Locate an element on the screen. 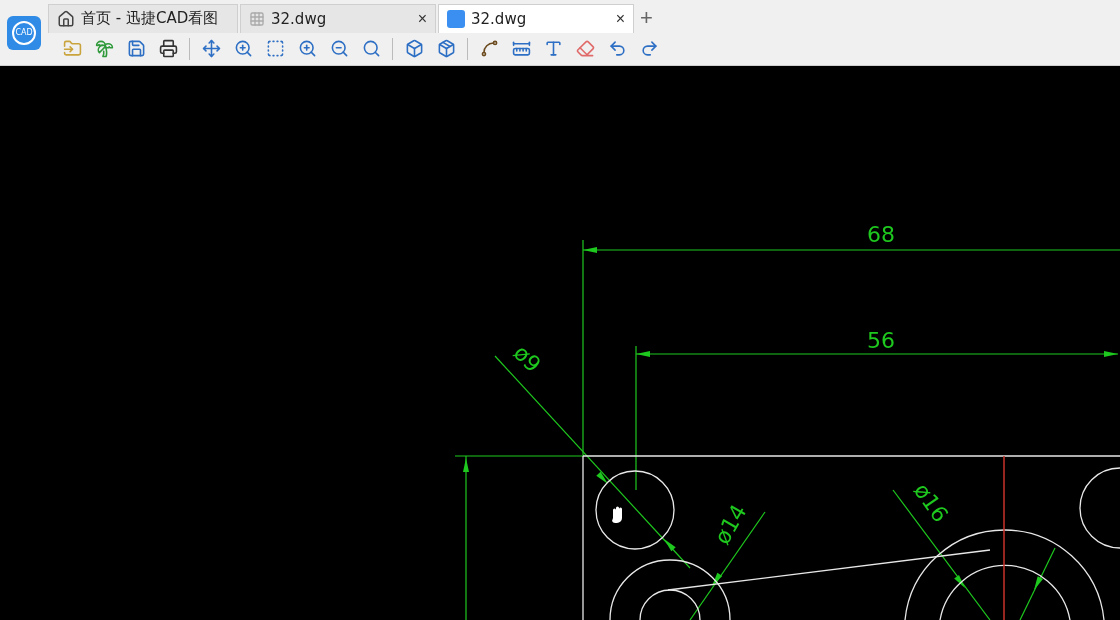 The height and width of the screenshot is (620, 1120). print-icon is located at coordinates (168, 49).